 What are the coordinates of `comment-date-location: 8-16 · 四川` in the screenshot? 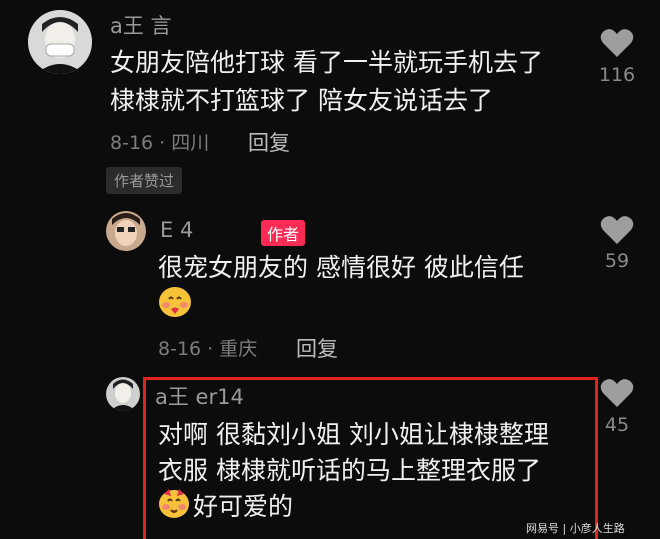 It's located at (160, 143).